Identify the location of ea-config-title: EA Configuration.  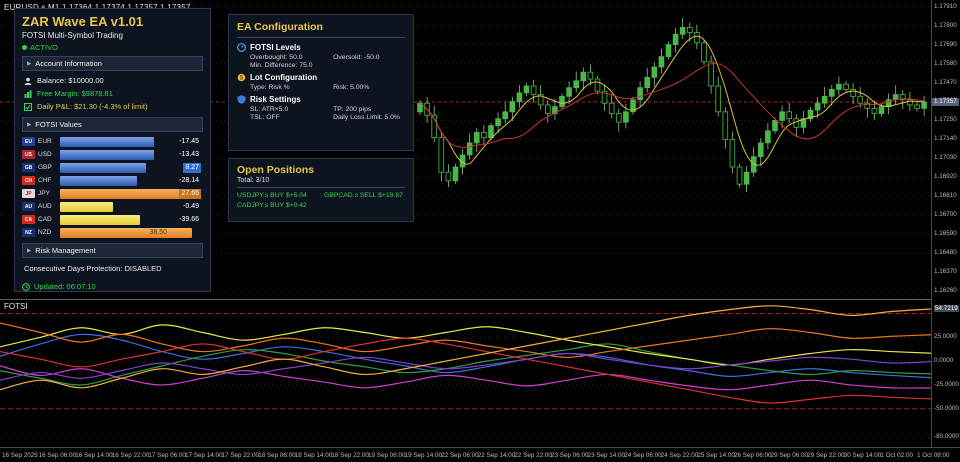
(321, 29).